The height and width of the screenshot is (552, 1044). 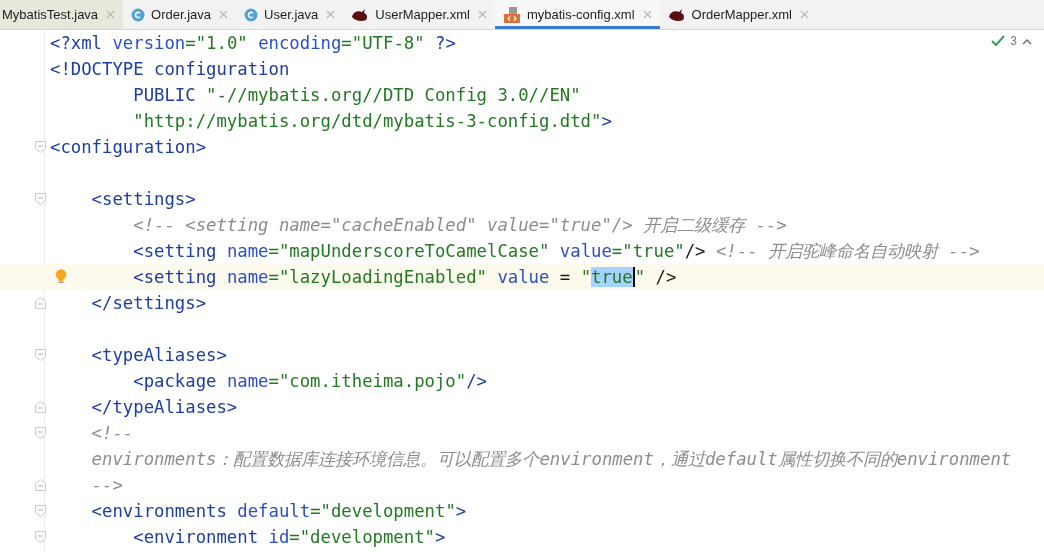 What do you see at coordinates (738, 14) in the screenshot?
I see `editor-tab: OrderMapper.xml` at bounding box center [738, 14].